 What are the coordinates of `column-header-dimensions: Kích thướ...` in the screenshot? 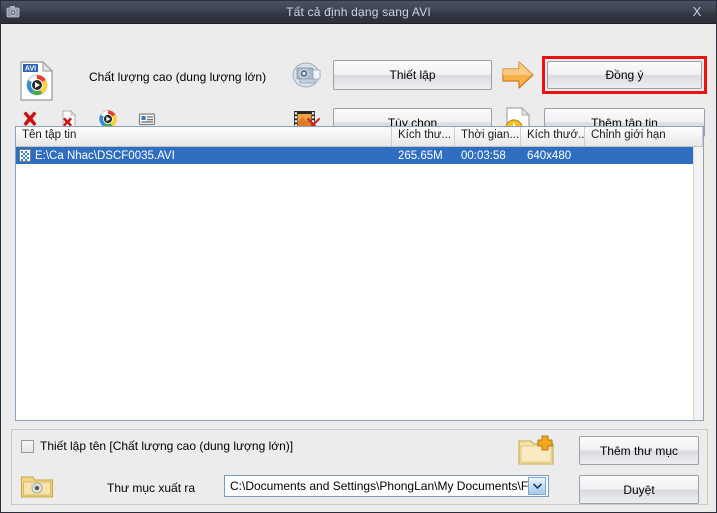 It's located at (553, 136).